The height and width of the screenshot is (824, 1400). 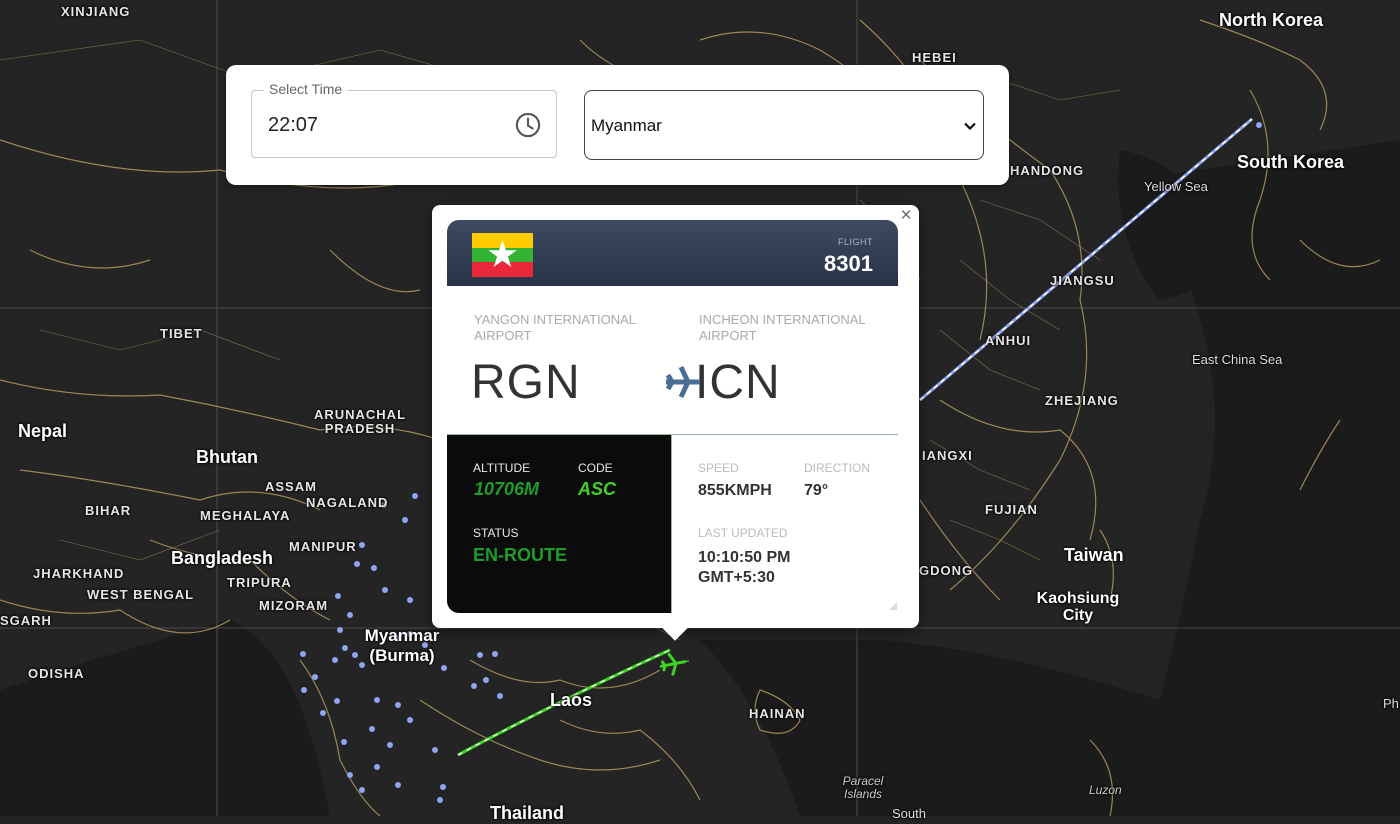 What do you see at coordinates (946, 570) in the screenshot?
I see `map-label-guangdong: GDONG` at bounding box center [946, 570].